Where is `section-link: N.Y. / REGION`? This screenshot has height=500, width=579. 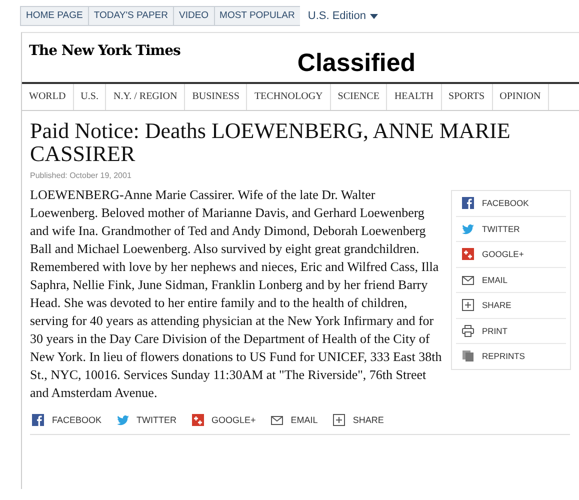 section-link: N.Y. / REGION is located at coordinates (146, 97).